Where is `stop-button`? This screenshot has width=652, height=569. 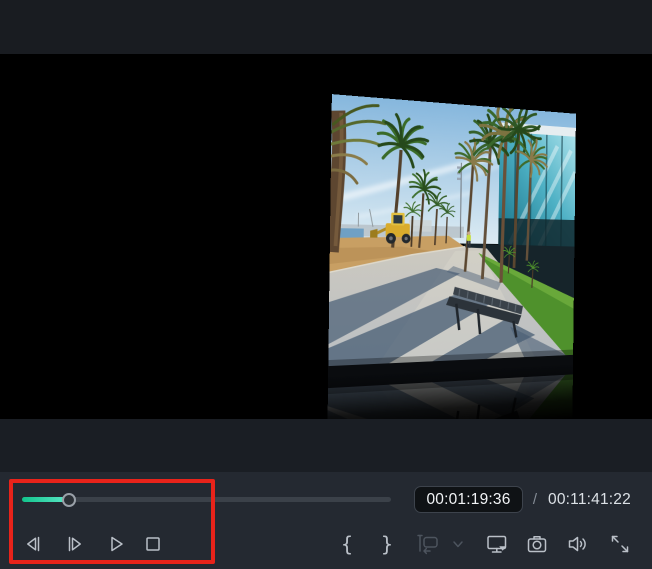 stop-button is located at coordinates (153, 544).